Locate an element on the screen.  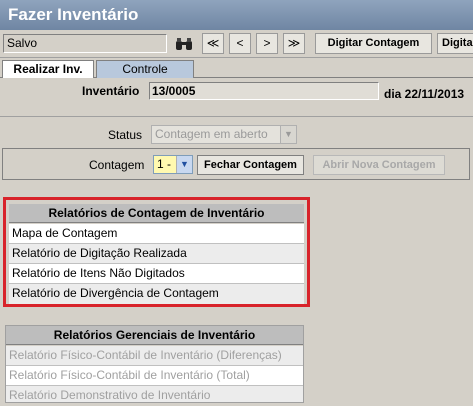
next-record-button: > is located at coordinates (267, 43).